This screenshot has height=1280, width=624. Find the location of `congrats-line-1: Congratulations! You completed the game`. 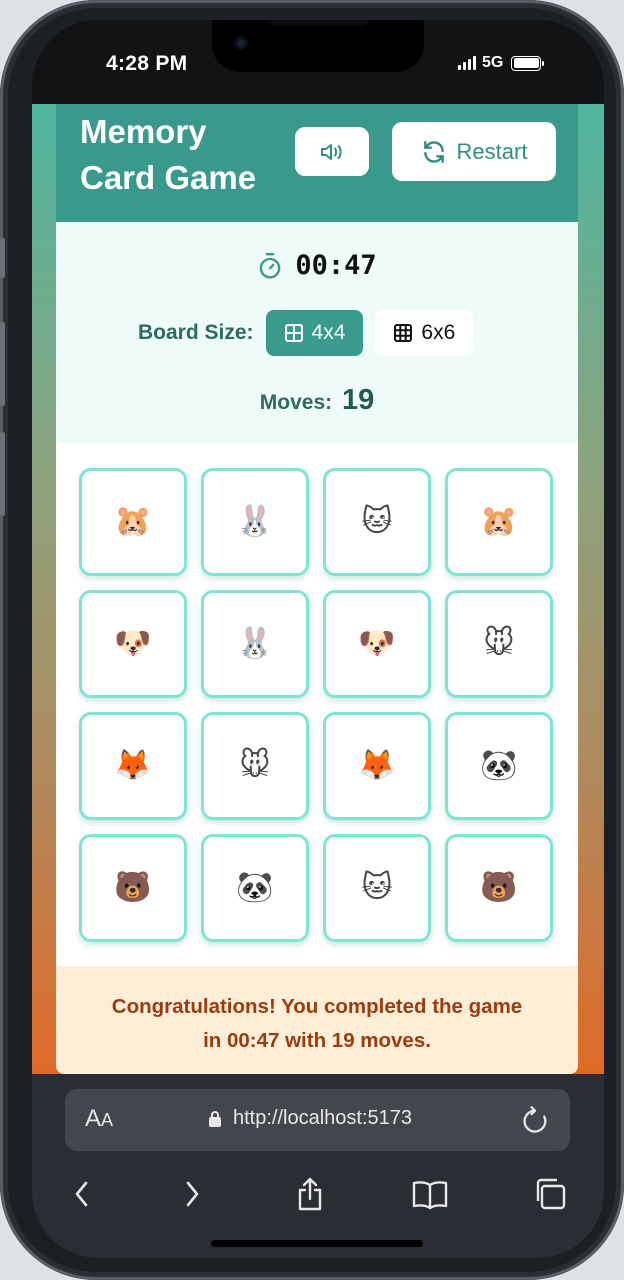

congrats-line-1: Congratulations! You completed the game is located at coordinates (317, 1006).